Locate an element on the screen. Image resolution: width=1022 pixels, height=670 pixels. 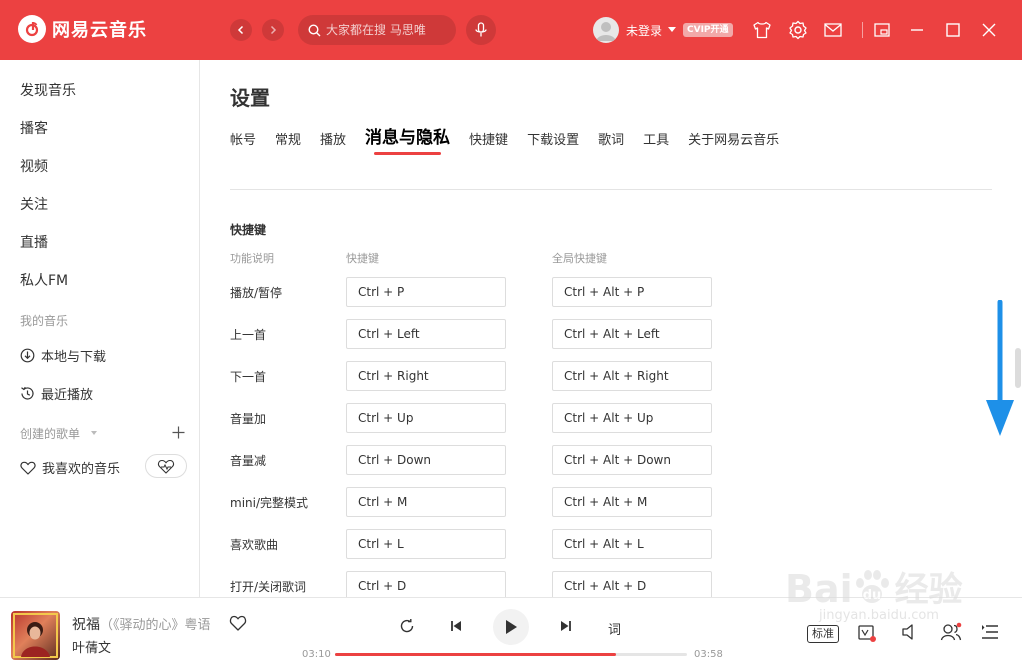
listen-together-button is located at coordinates (951, 632).